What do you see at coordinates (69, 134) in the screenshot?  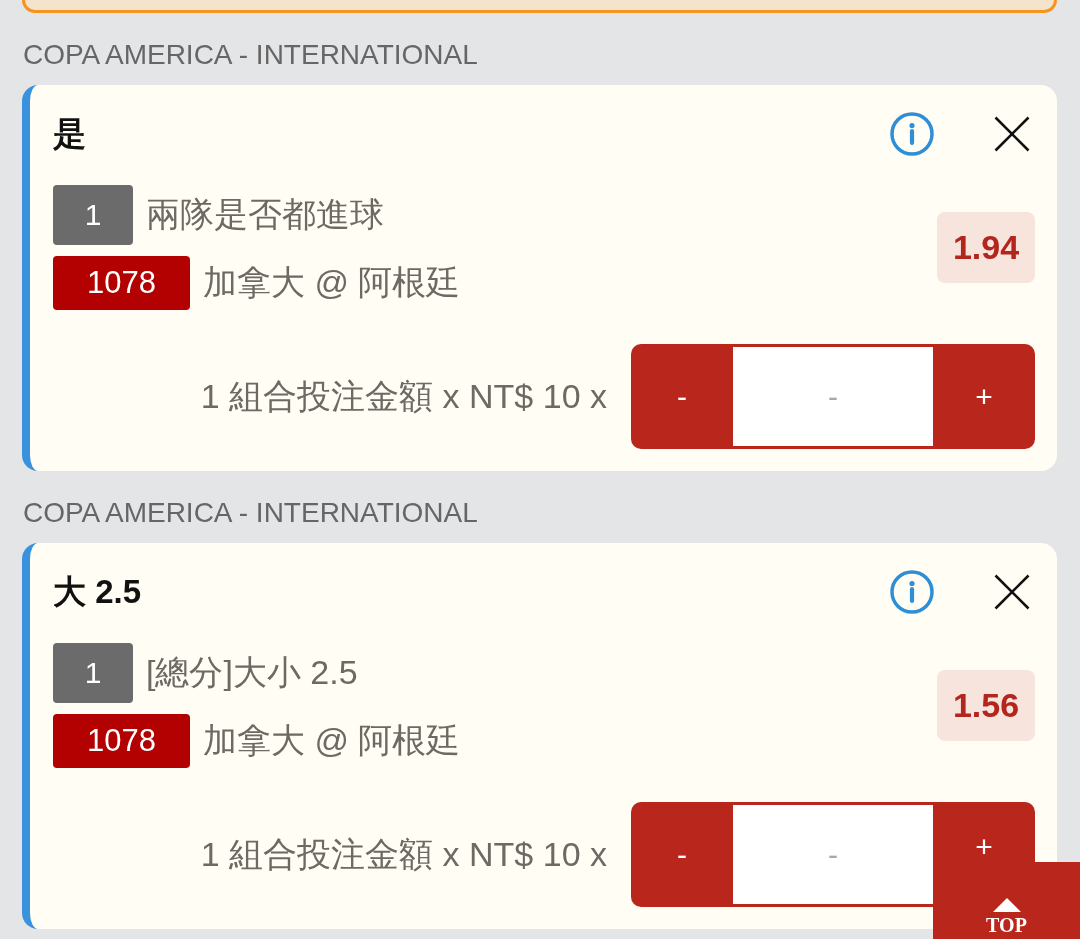 I see `selection-title: 是` at bounding box center [69, 134].